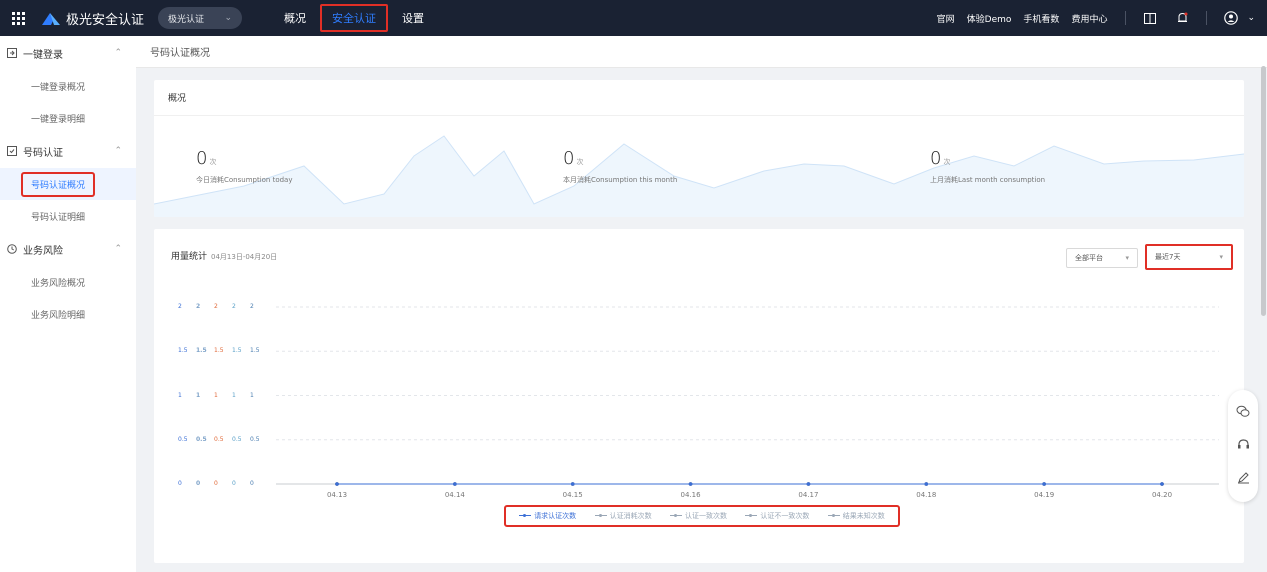 The image size is (1267, 572). Describe the element at coordinates (202, 158) in the screenshot. I see `metric-value: 0` at that location.